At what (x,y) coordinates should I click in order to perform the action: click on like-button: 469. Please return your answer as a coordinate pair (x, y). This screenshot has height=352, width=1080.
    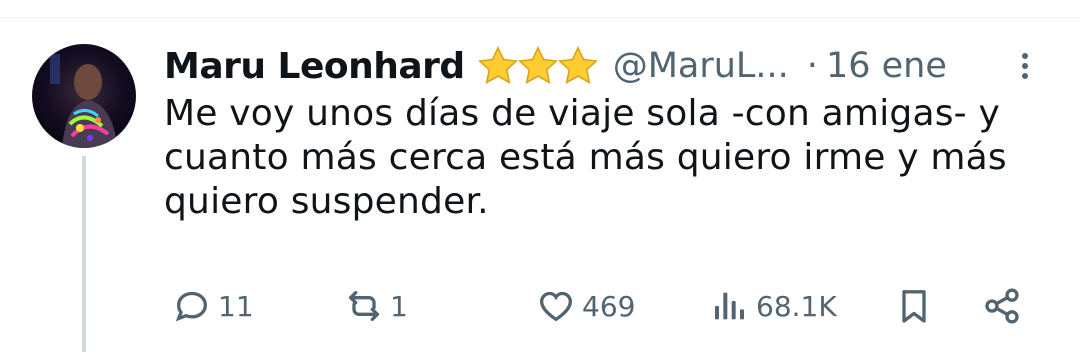
    Looking at the image, I should click on (585, 306).